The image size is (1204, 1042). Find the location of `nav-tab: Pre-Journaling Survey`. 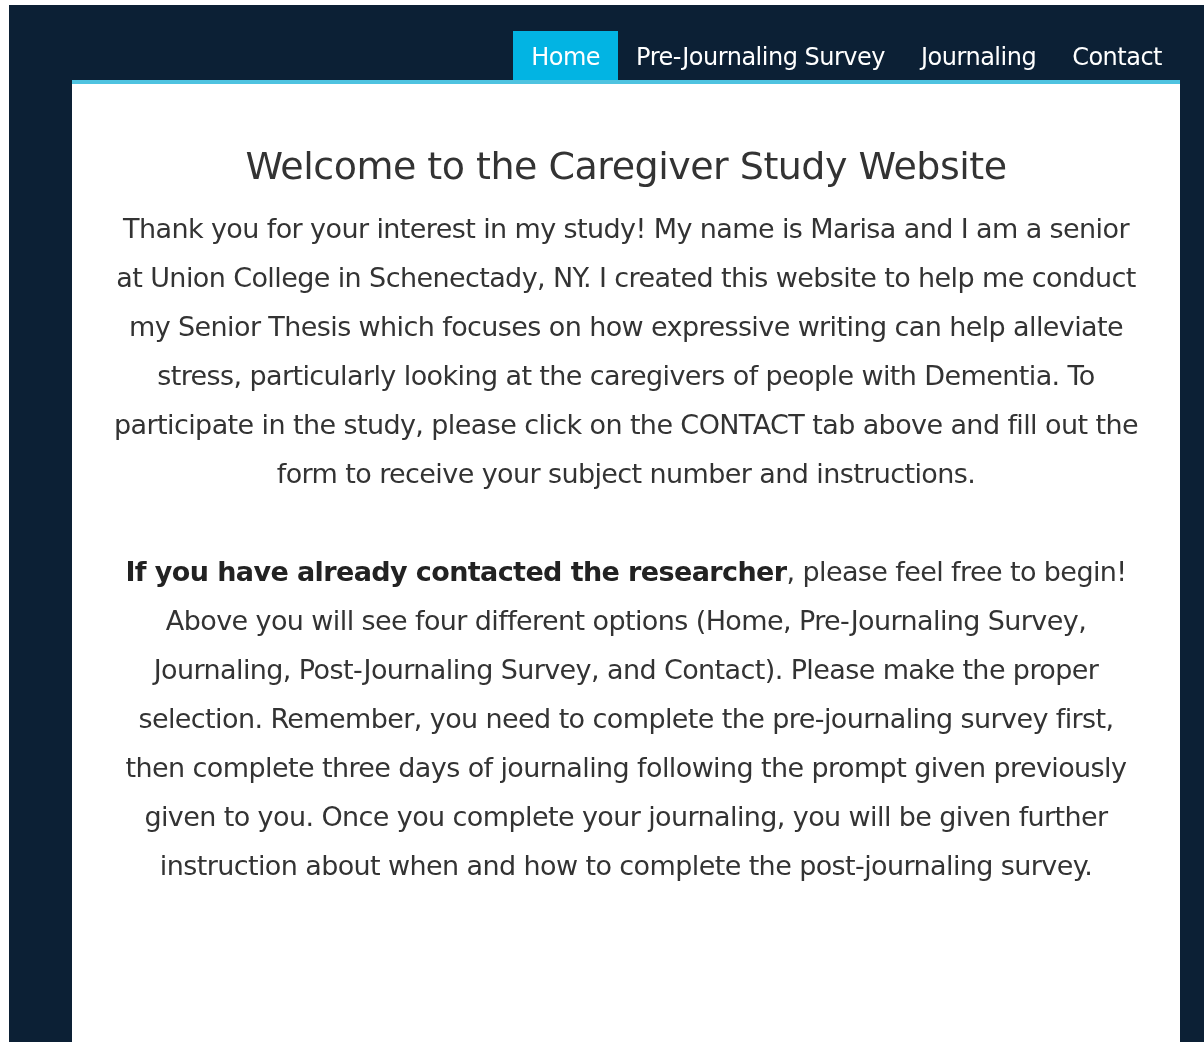

nav-tab: Pre-Journaling Survey is located at coordinates (760, 55).